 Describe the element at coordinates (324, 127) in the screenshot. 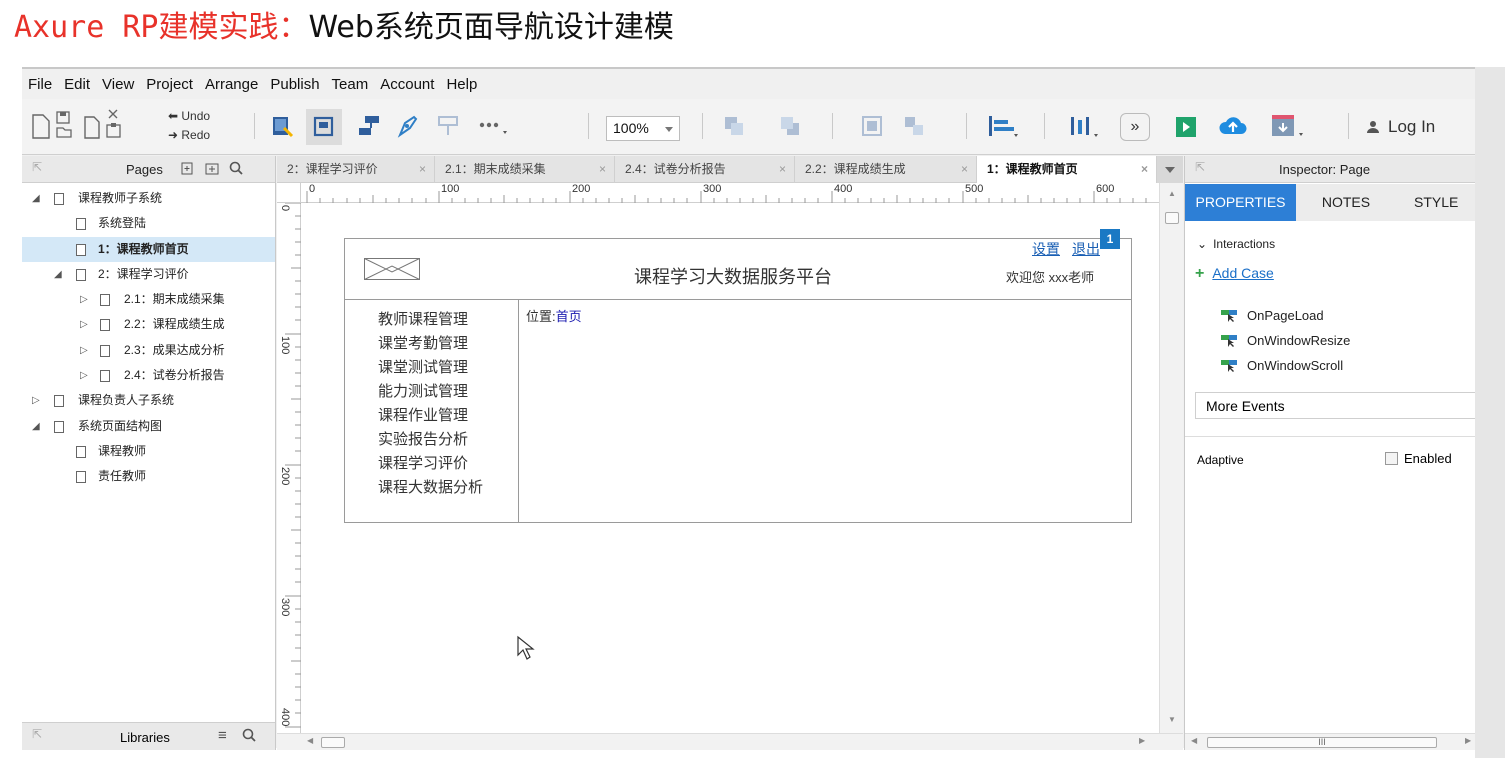

I see `connector-mode-icon` at that location.